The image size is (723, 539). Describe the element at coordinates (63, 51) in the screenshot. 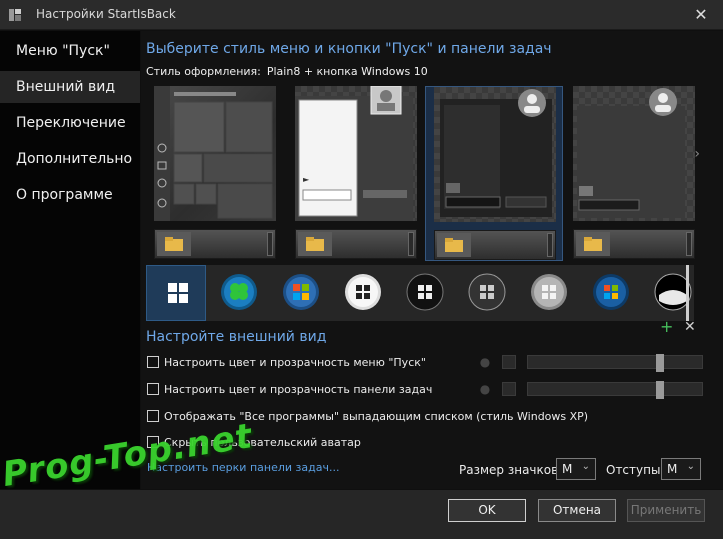

I see `sidebar-item-label: Меню "Пуск"` at that location.